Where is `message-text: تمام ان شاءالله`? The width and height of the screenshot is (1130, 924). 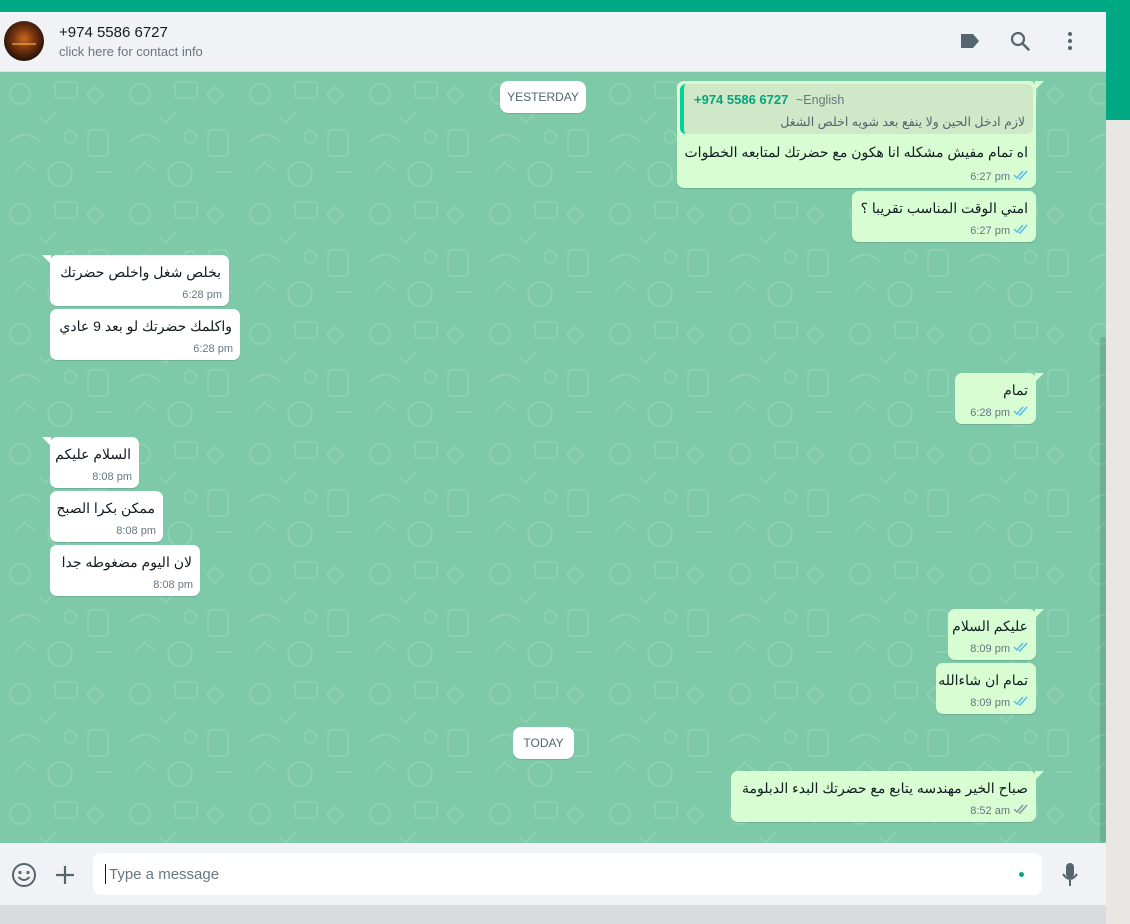
message-text: تمام ان شاءالله is located at coordinates (983, 680).